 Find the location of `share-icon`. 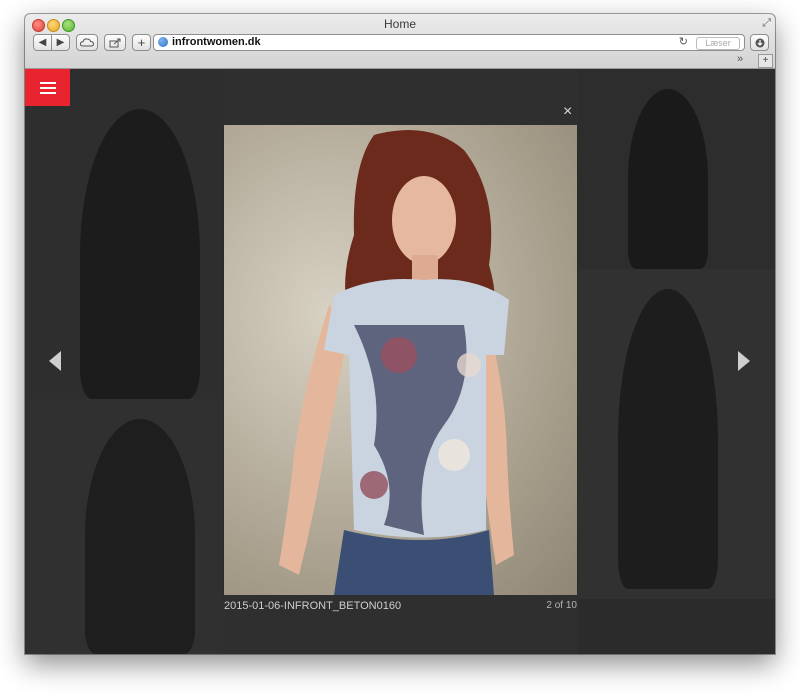

share-icon is located at coordinates (115, 42).